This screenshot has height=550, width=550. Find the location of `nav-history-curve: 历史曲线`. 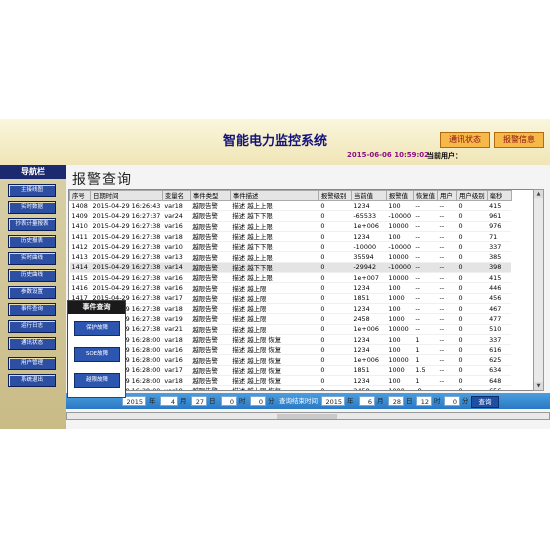

nav-history-curve: 历史曲线 is located at coordinates (32, 275).